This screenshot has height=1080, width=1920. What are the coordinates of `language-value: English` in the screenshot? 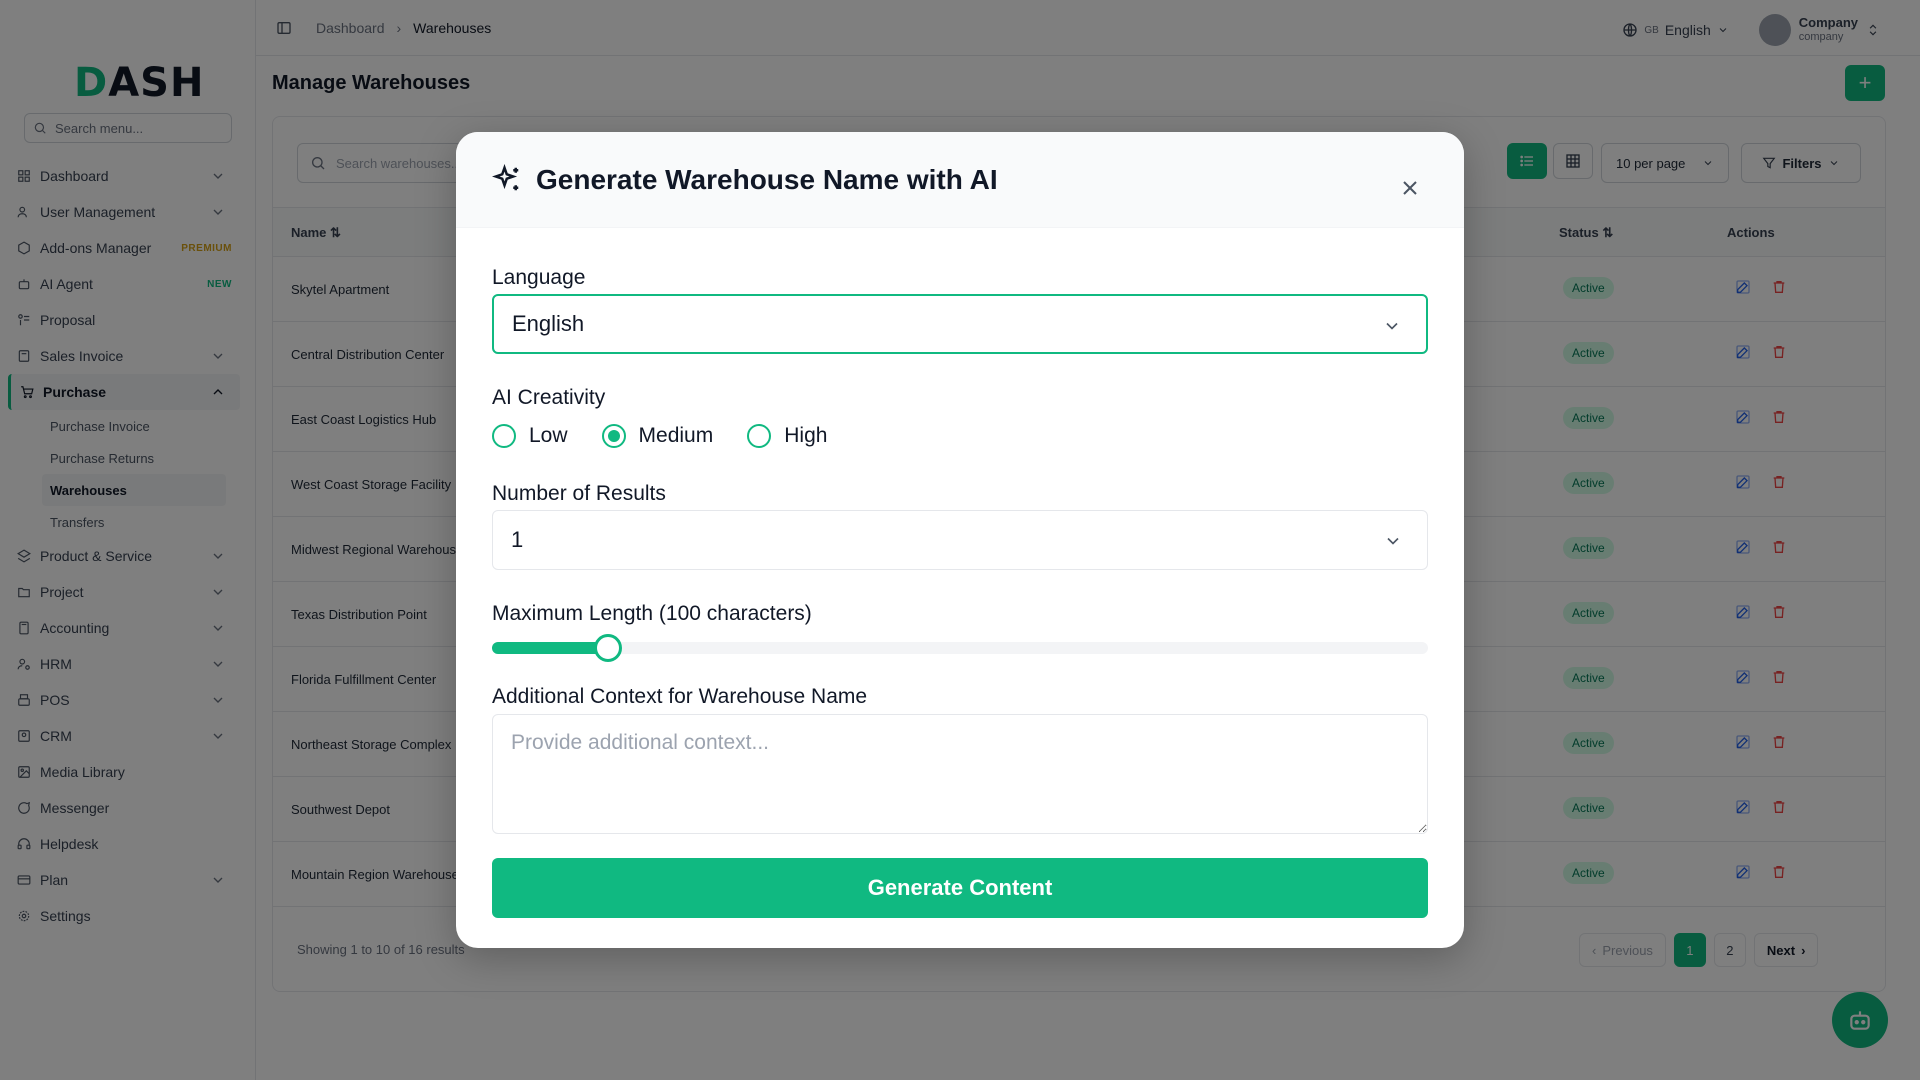 It's located at (548, 323).